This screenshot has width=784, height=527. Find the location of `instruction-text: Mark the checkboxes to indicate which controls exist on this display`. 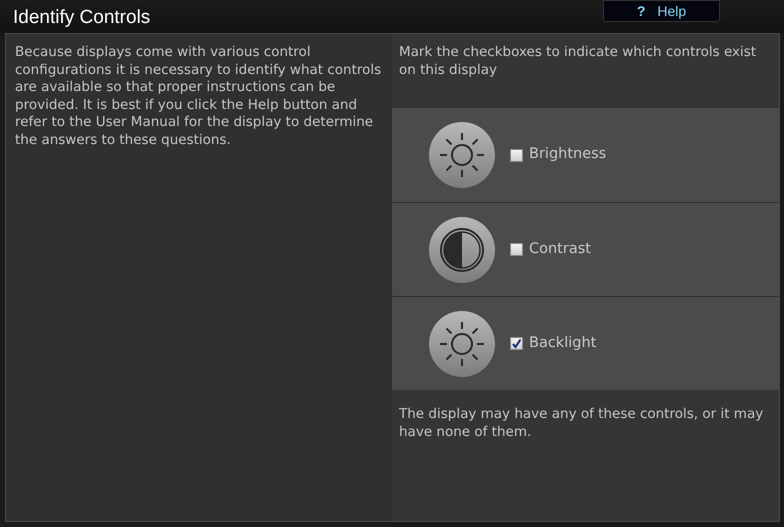

instruction-text: Mark the checkboxes to indicate which controls exist on this display is located at coordinates (578, 61).